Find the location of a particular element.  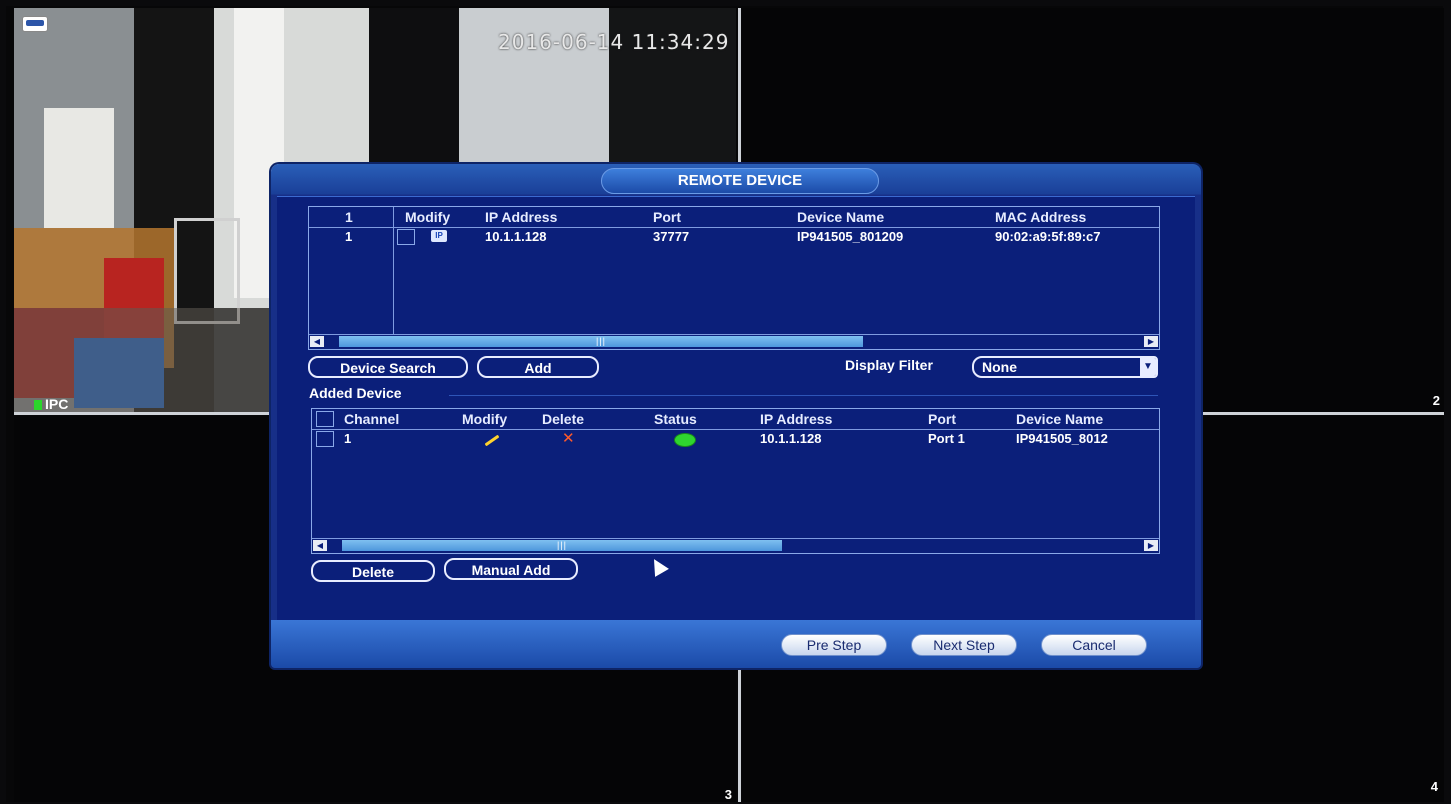

camera-status-icon is located at coordinates (38, 405).